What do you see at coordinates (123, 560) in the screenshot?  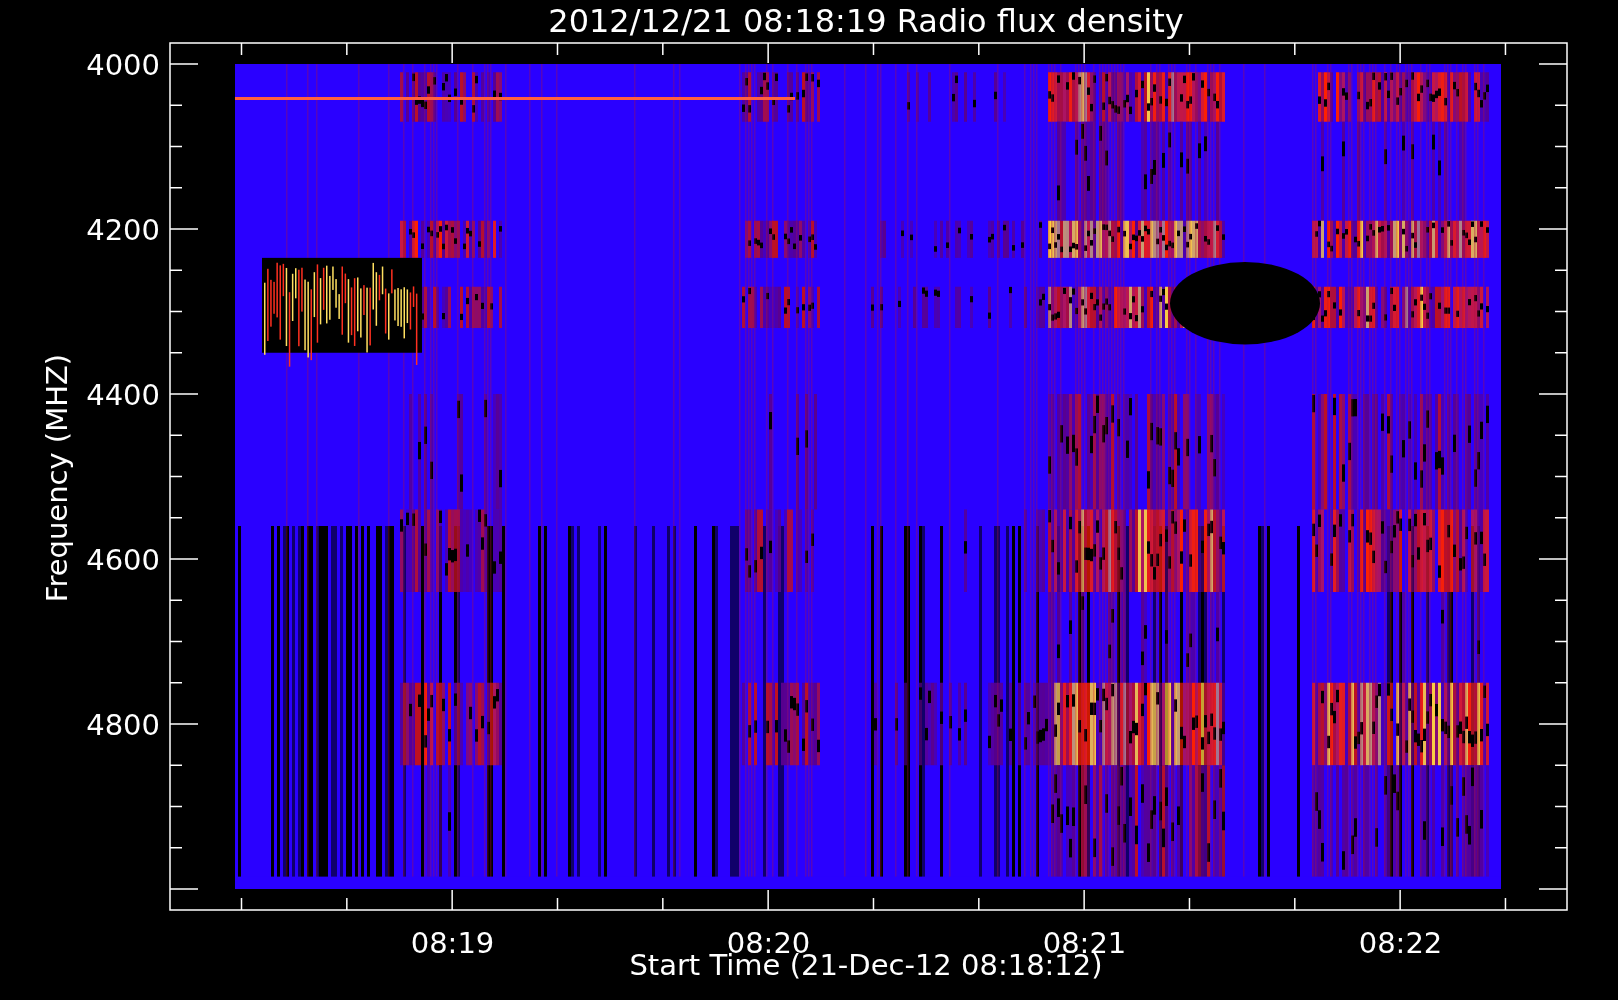 I see `tick-label: 4600` at bounding box center [123, 560].